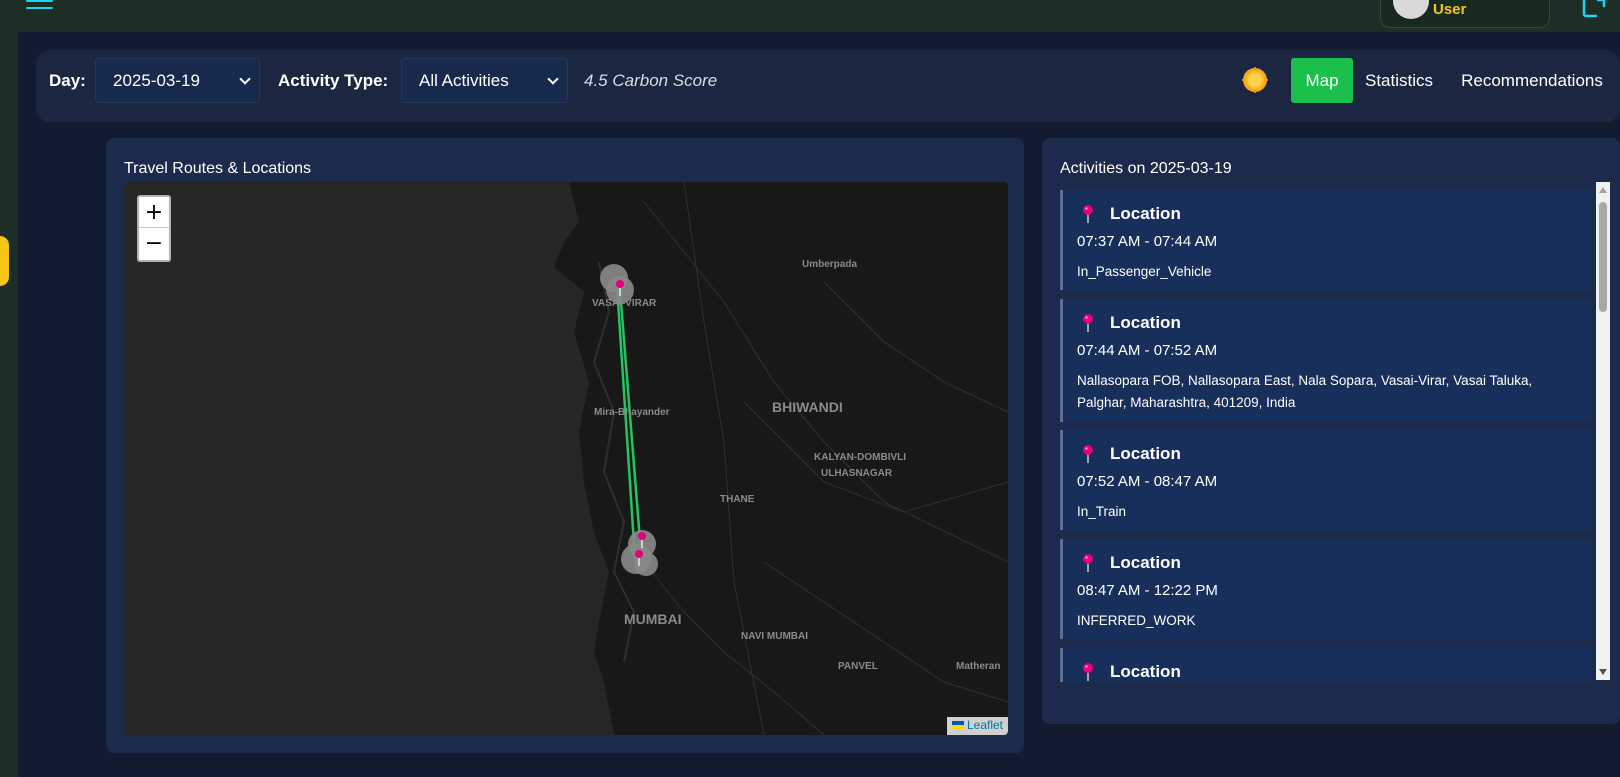 Image resolution: width=1620 pixels, height=777 pixels. What do you see at coordinates (67, 80) in the screenshot?
I see `day-label: Day:` at bounding box center [67, 80].